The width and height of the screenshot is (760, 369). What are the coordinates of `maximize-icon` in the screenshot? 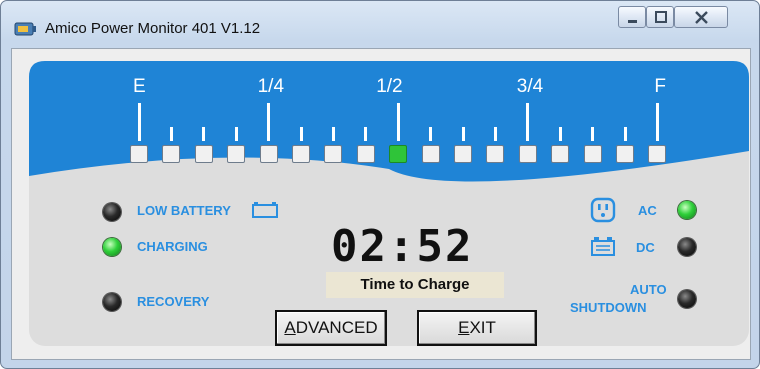 It's located at (661, 17).